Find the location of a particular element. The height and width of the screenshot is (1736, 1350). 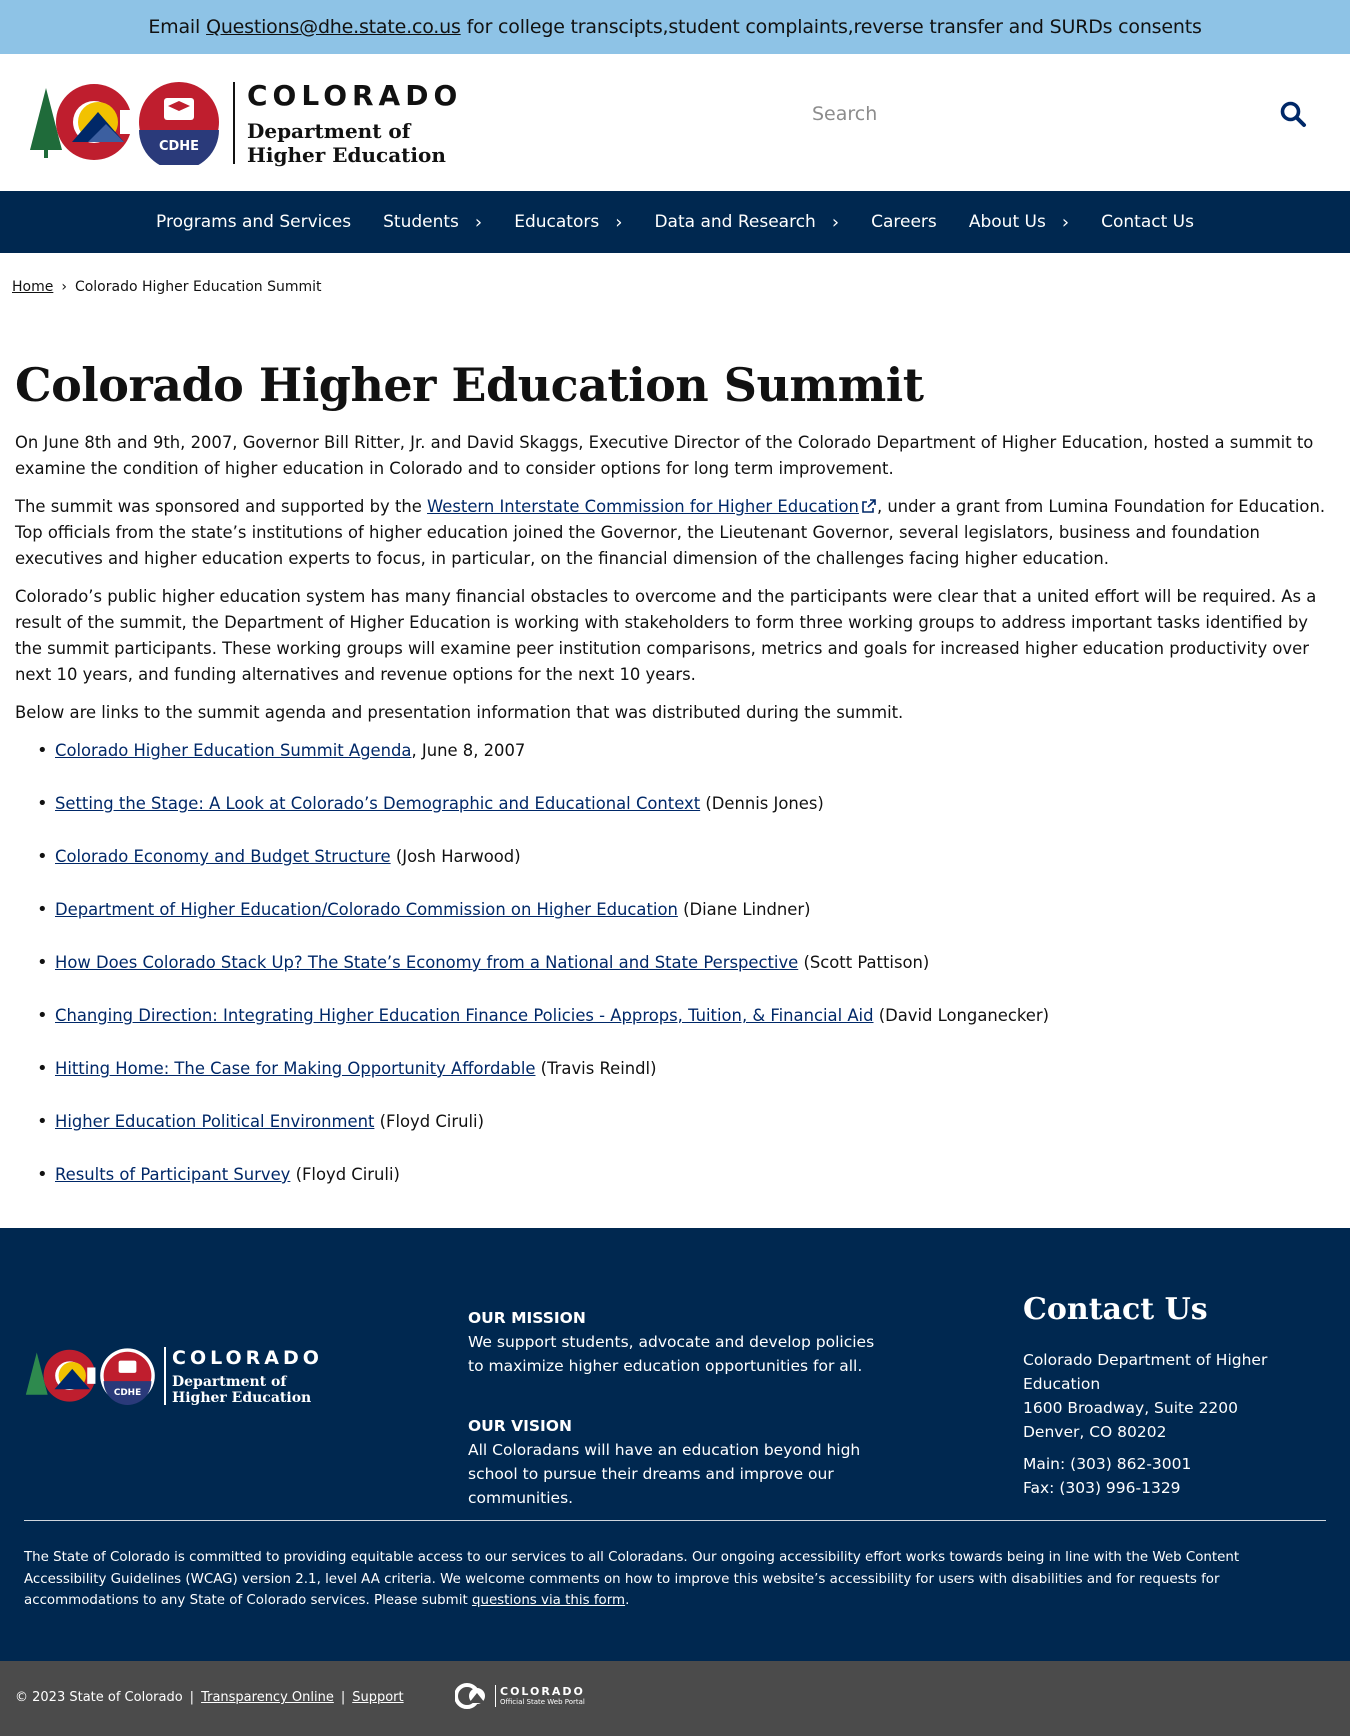

portal-text: COLORADO Official State Web Portal is located at coordinates (540, 1696).